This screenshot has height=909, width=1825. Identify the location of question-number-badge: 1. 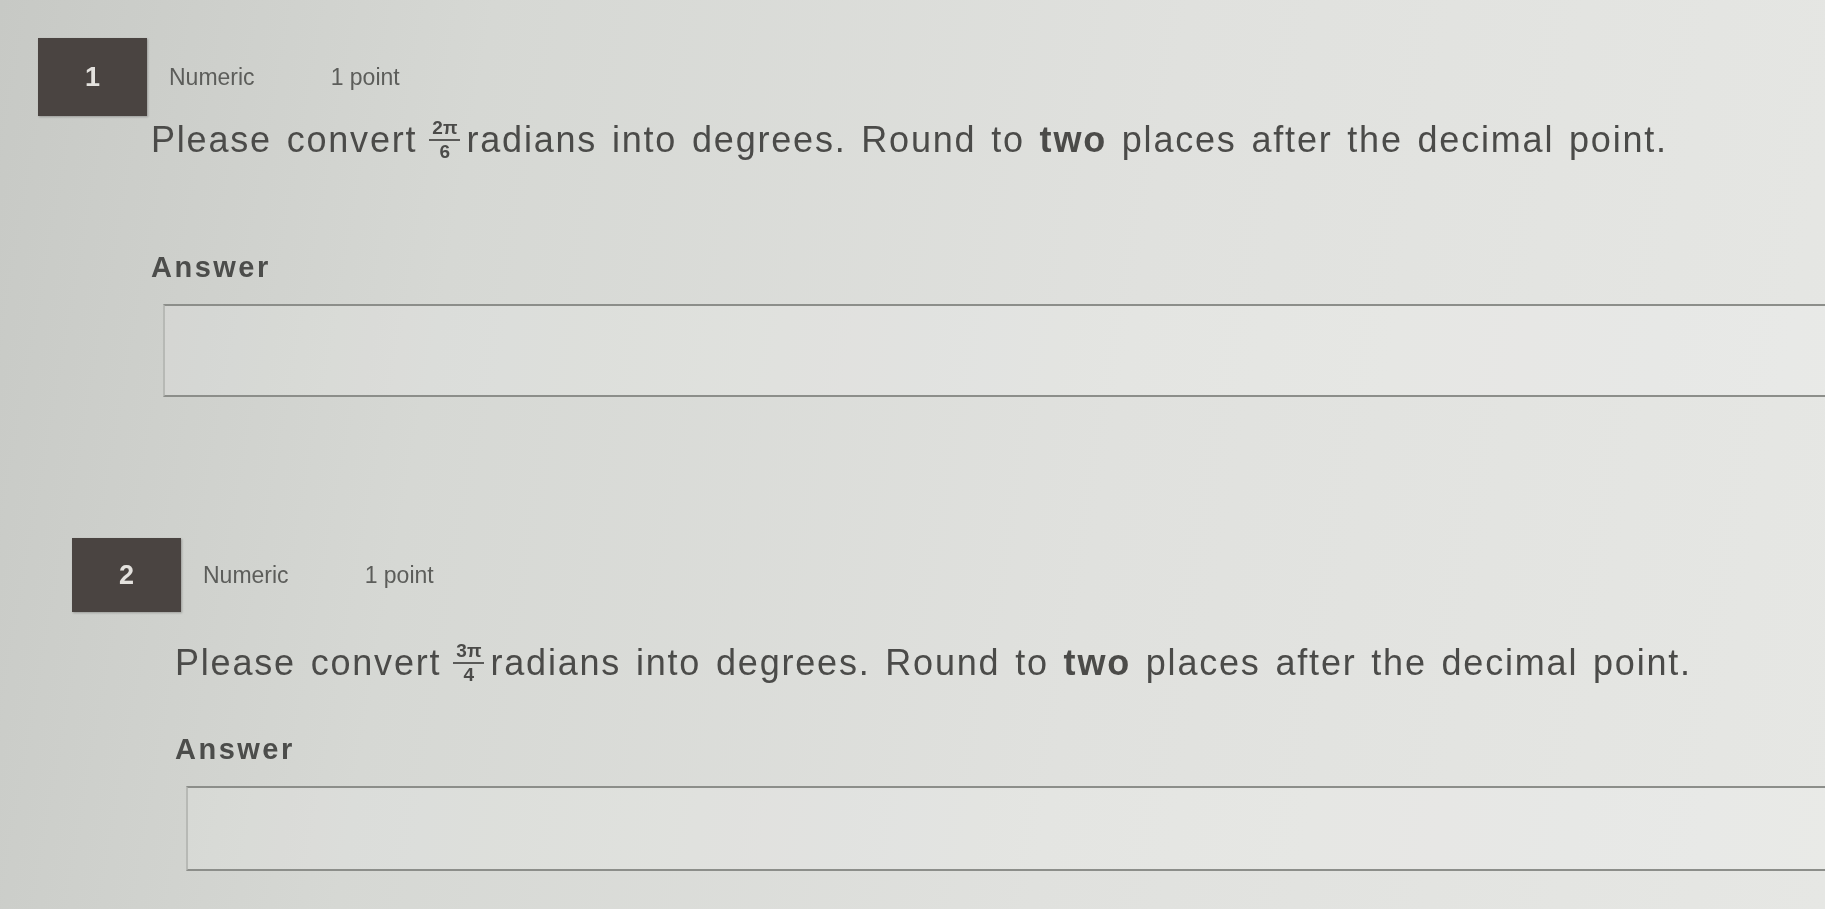
(92, 77).